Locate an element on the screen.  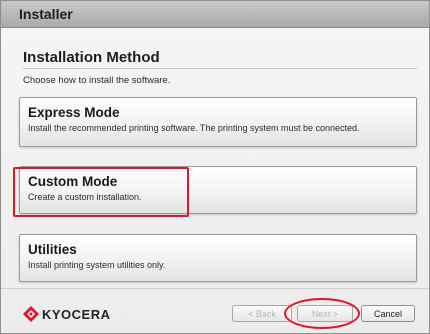
footer-divider is located at coordinates (215, 288).